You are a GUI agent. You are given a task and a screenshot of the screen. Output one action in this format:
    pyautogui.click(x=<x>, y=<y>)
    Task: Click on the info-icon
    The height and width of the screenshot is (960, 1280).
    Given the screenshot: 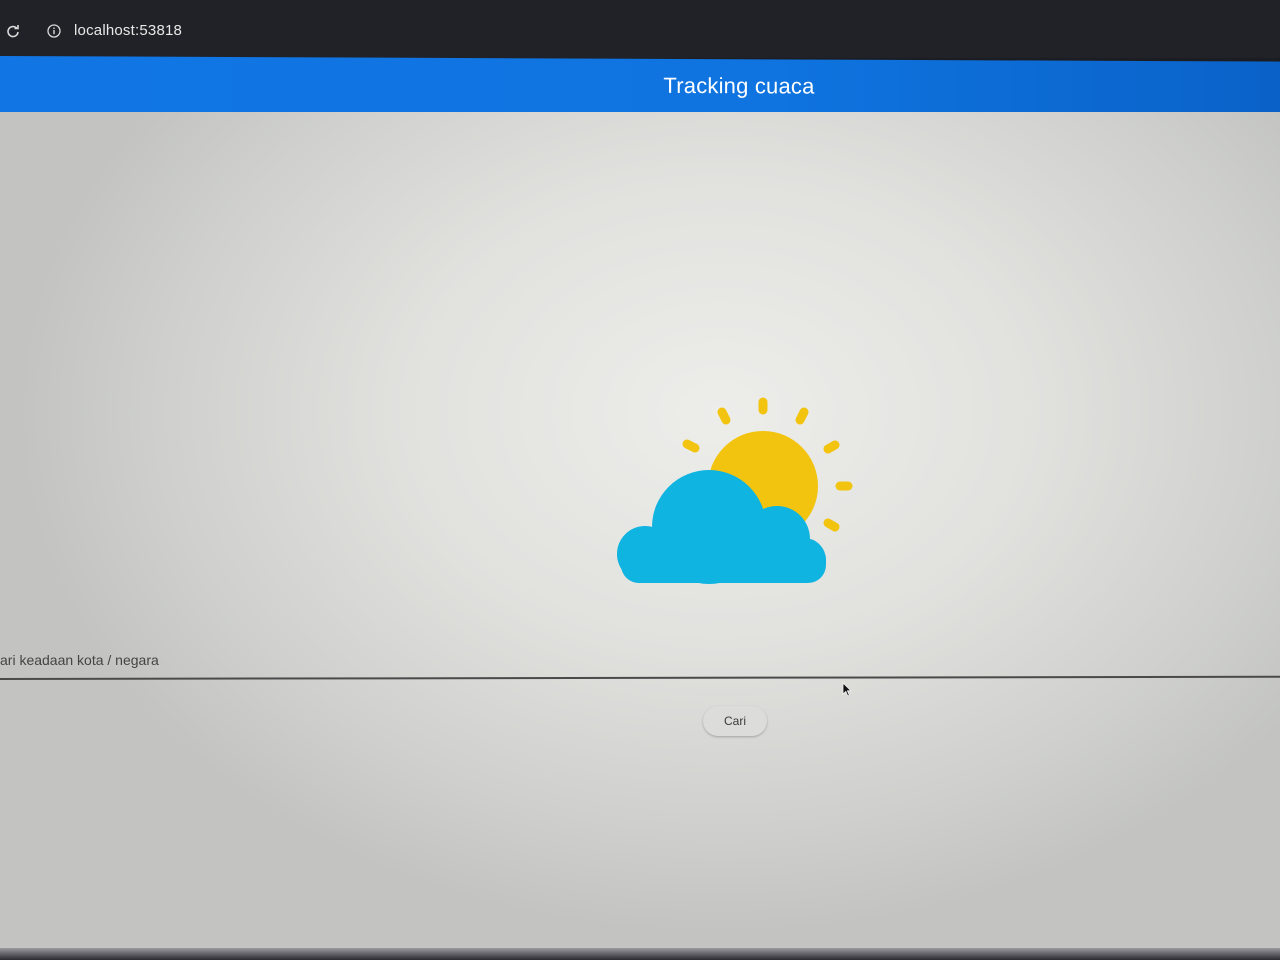 What is the action you would take?
    pyautogui.click(x=54, y=31)
    